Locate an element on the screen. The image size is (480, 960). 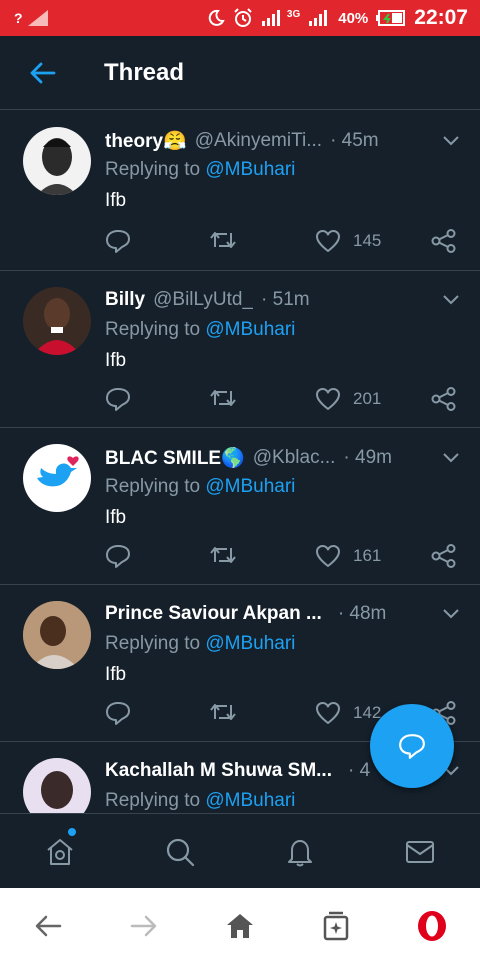
browser-forward-button is located at coordinates (144, 926).